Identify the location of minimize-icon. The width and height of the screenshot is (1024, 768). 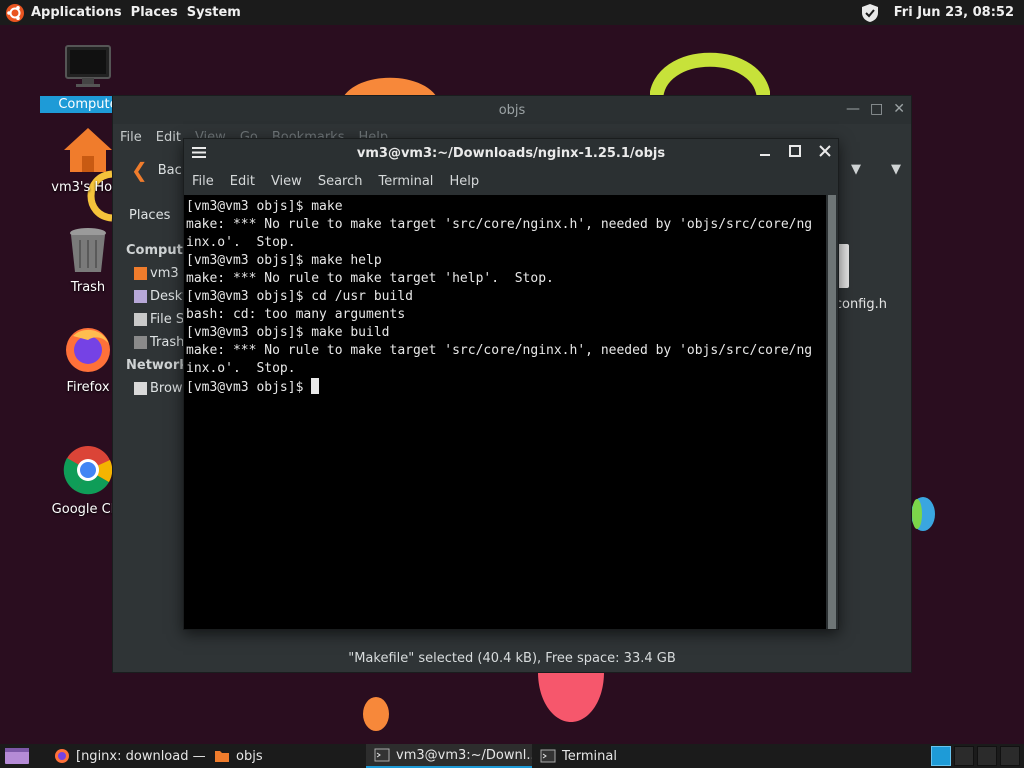
(765, 151).